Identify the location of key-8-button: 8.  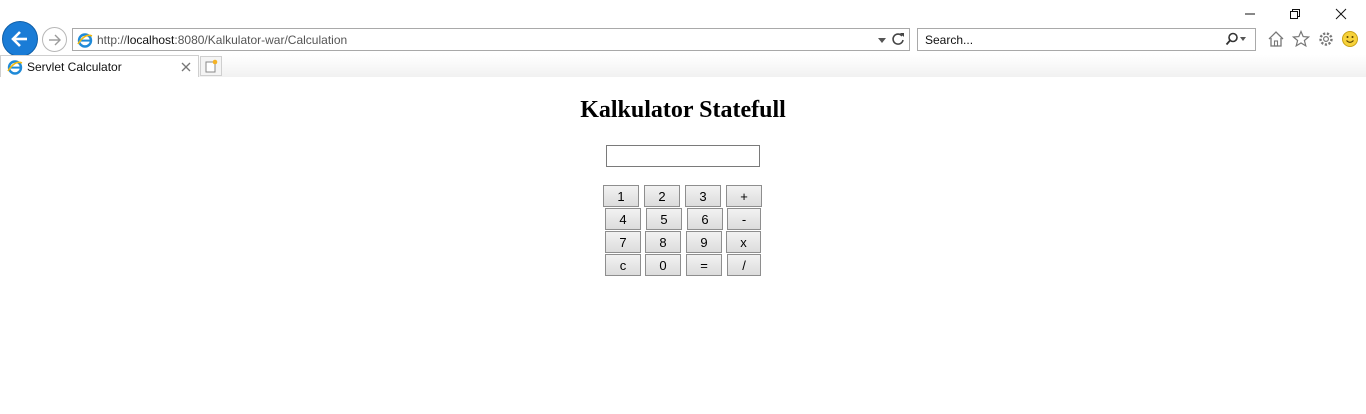
(663, 242).